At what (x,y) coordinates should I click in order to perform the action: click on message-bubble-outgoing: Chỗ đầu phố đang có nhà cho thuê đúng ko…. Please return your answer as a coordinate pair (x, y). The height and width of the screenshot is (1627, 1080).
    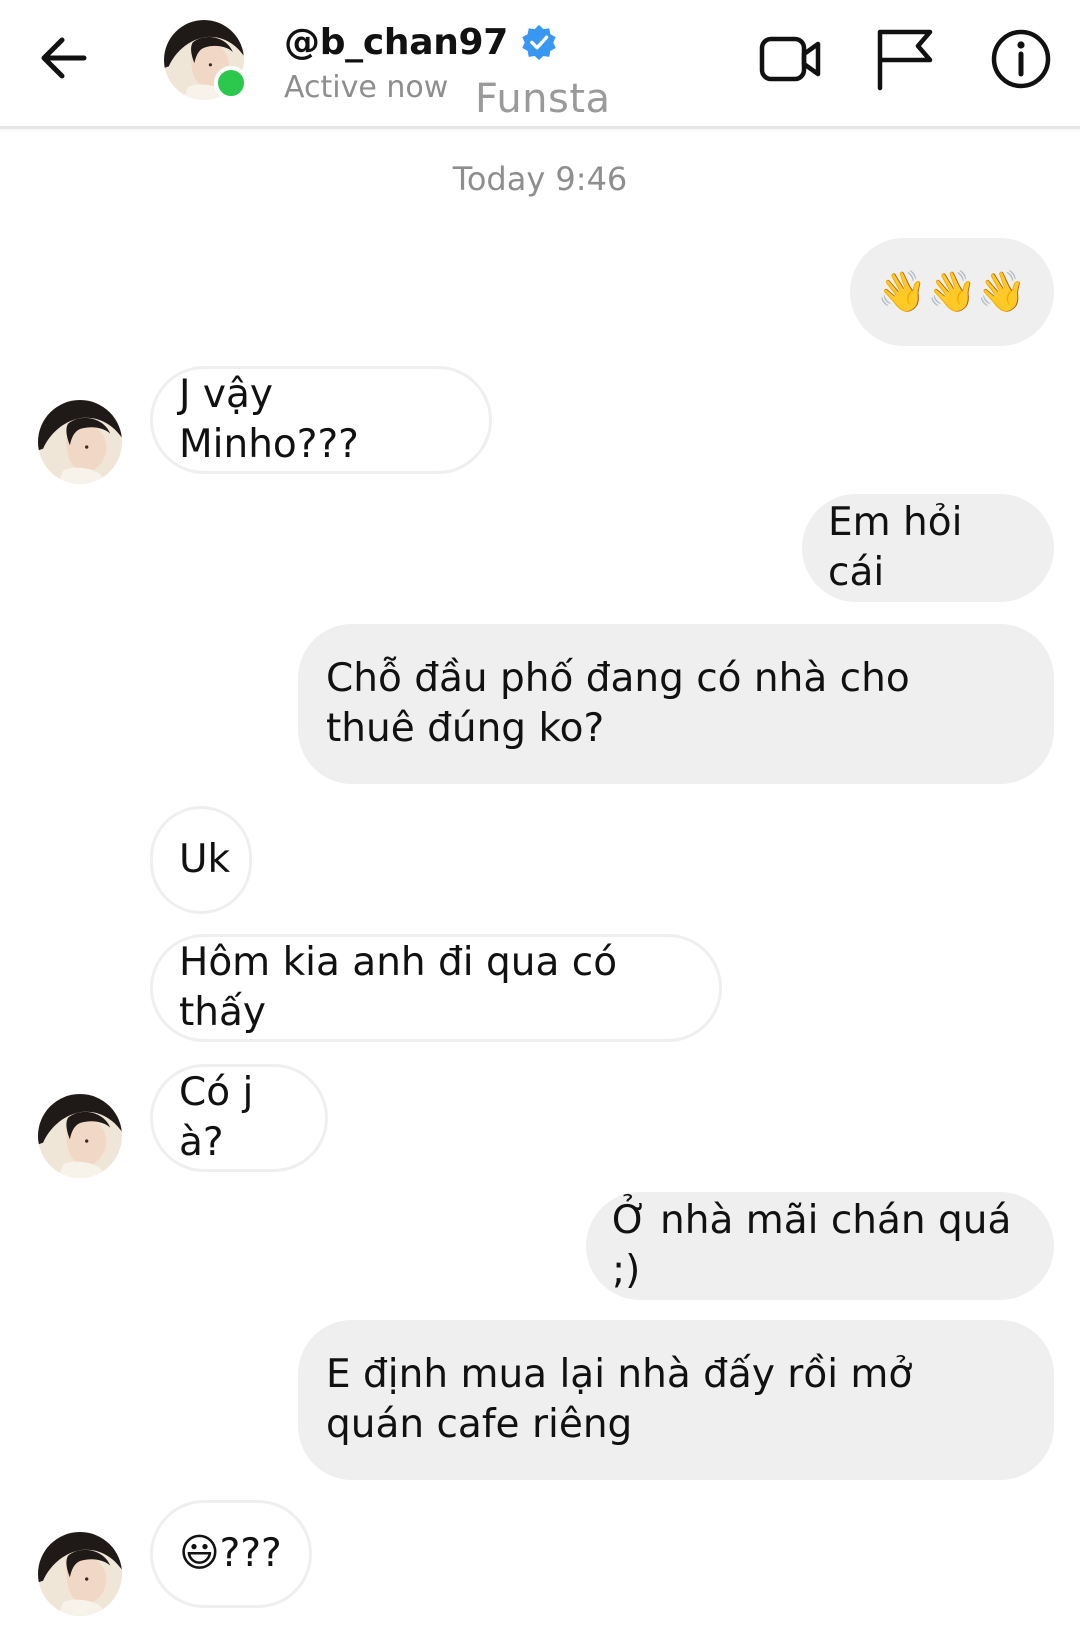
    Looking at the image, I should click on (676, 704).